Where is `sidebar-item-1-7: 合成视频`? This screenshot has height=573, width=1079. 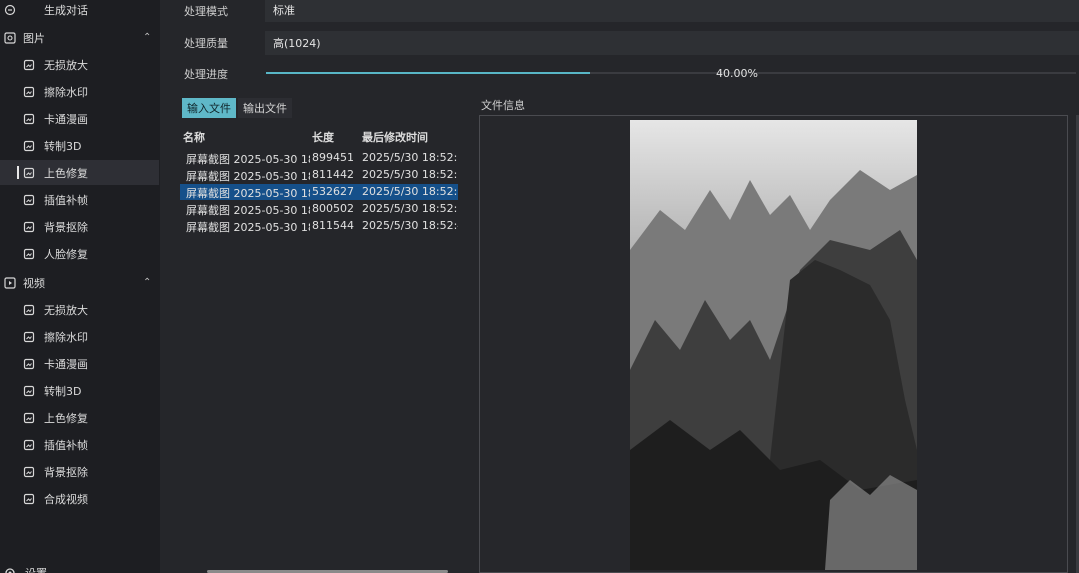
sidebar-item-1-7: 合成视频 is located at coordinates (79, 498).